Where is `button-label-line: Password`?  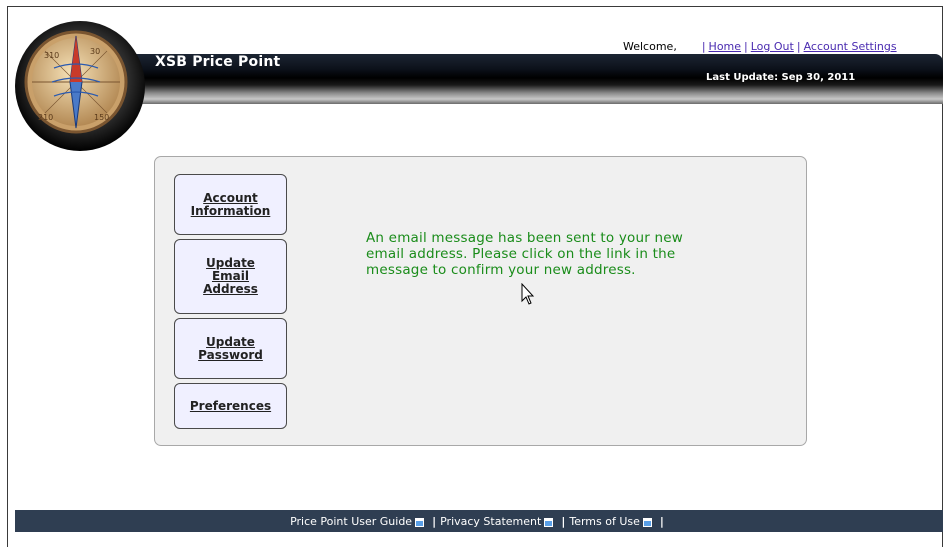
button-label-line: Password is located at coordinates (230, 354).